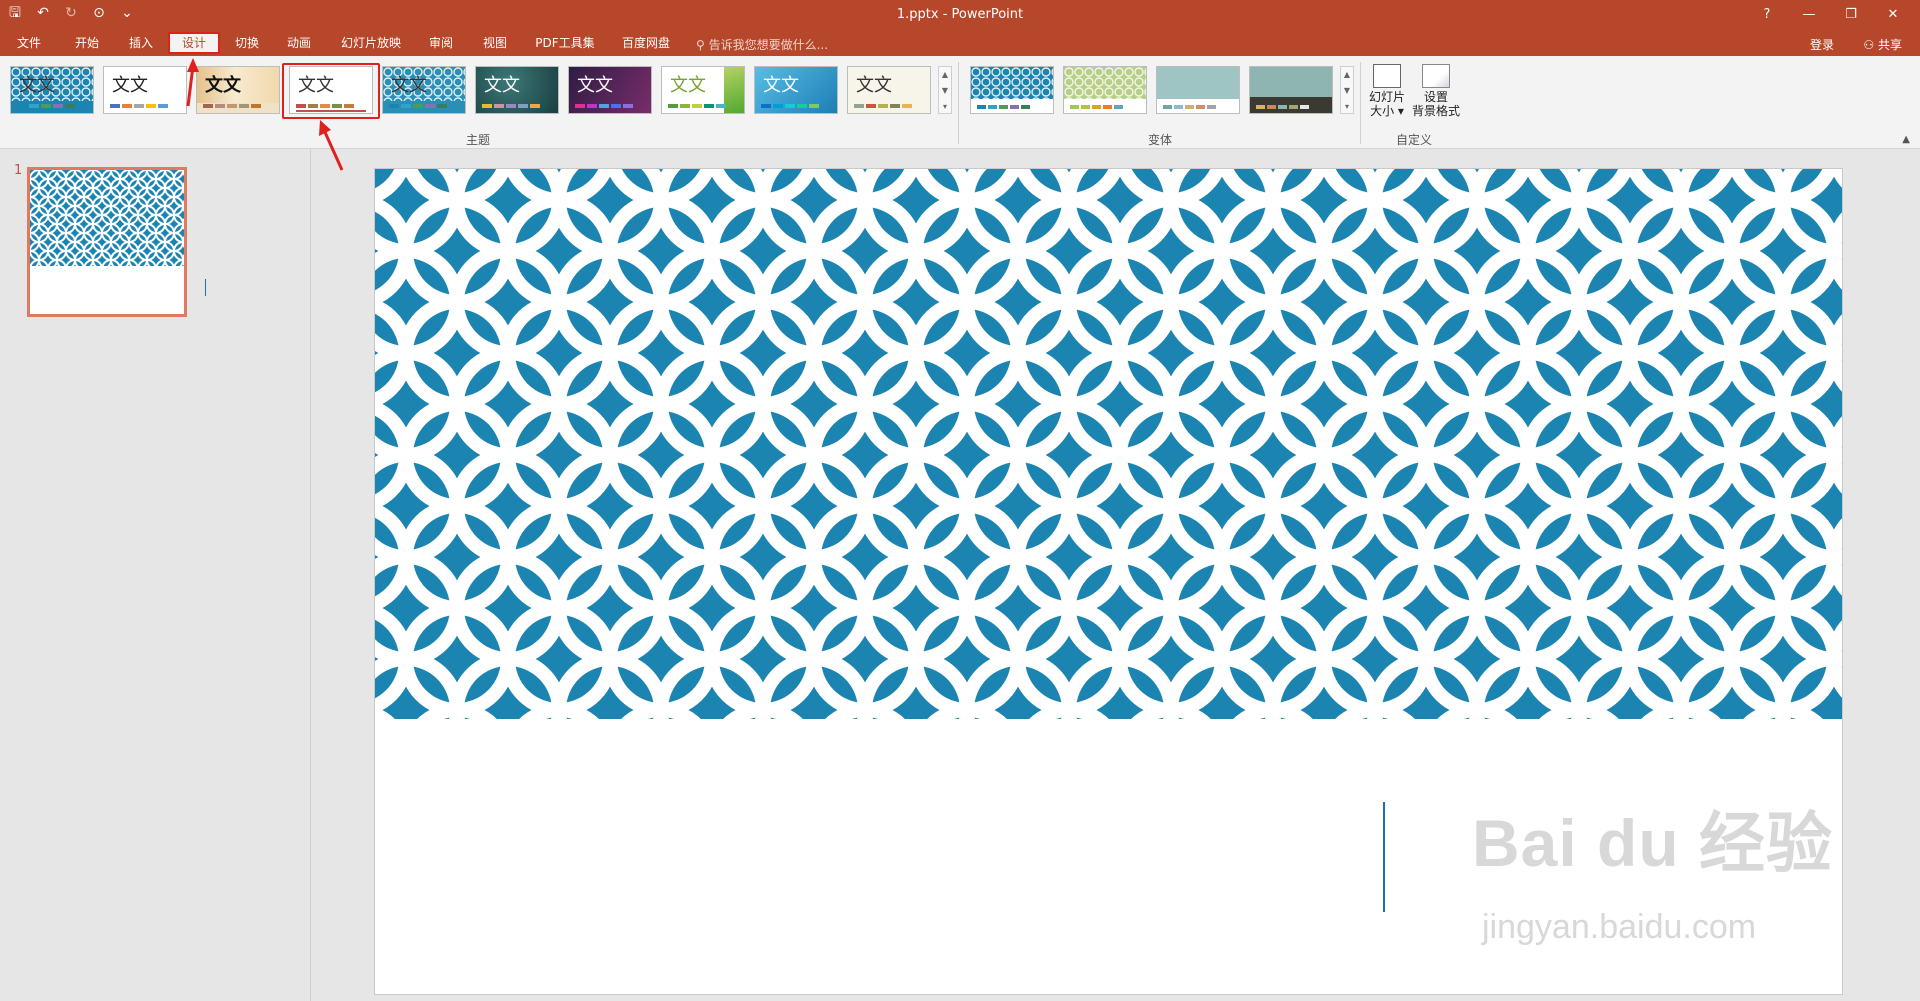  I want to click on variant-gallery-scroll: ▲ ▼ ▾, so click(1347, 90).